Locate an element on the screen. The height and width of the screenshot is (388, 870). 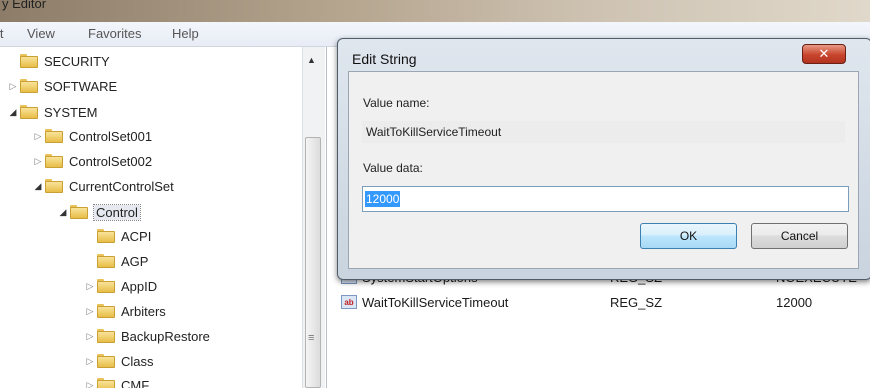
value-row-waittokillservicetimeout: ab WaitToKillServiceTimeout is located at coordinates (424, 302).